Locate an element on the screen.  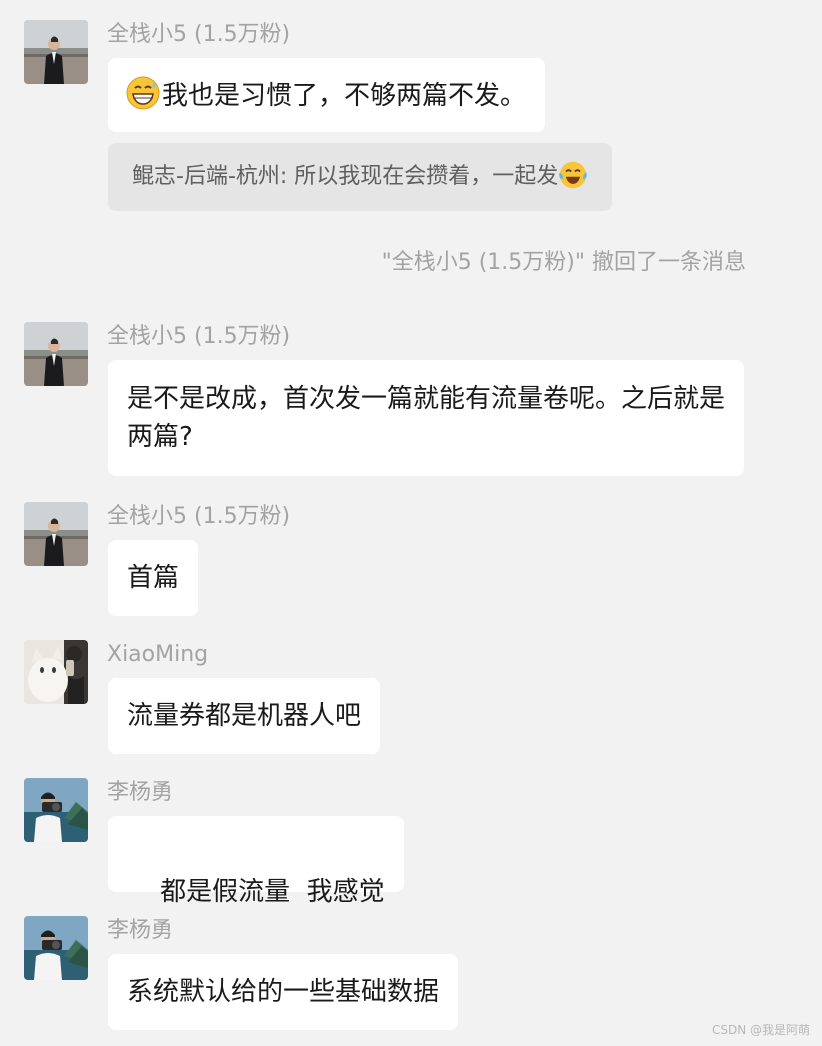
message-text: 系统默认给的一些基础数据 is located at coordinates (283, 992).